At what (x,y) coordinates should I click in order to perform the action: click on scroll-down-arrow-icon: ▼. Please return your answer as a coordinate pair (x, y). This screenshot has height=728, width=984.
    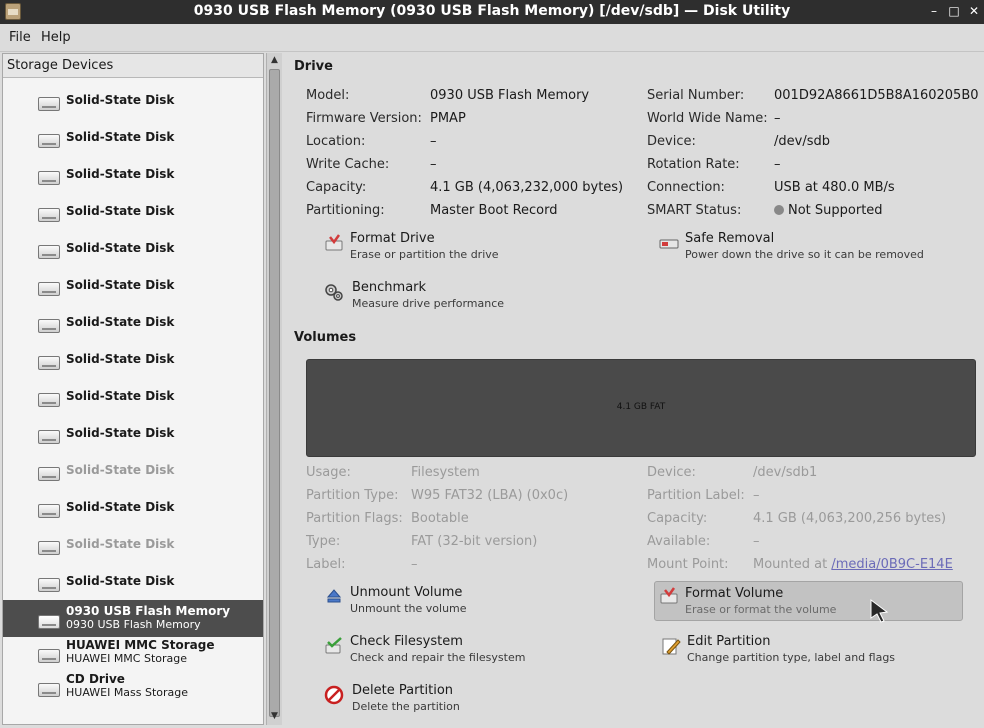
    Looking at the image, I should click on (274, 716).